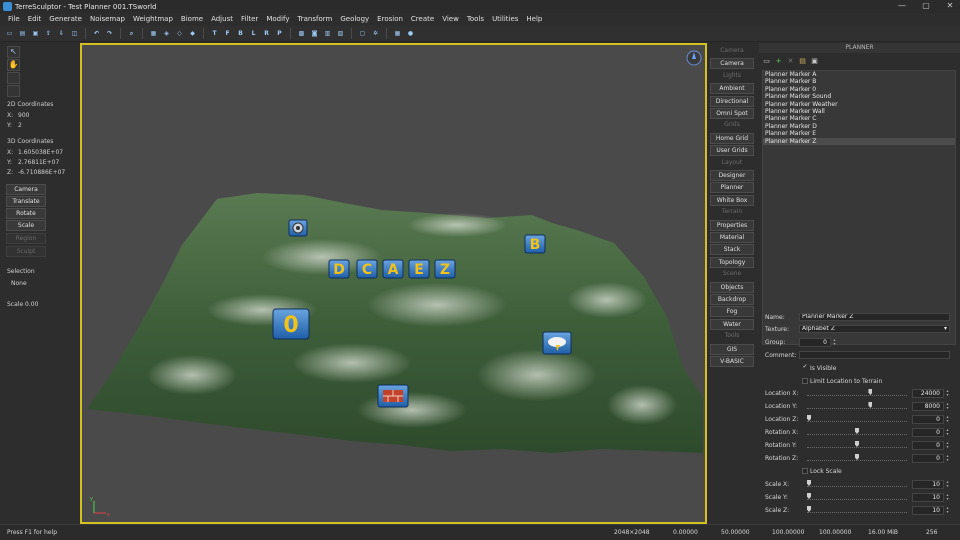 This screenshot has height=540, width=960. What do you see at coordinates (857, 431) in the screenshot?
I see `rotation-x-slider` at bounding box center [857, 431].